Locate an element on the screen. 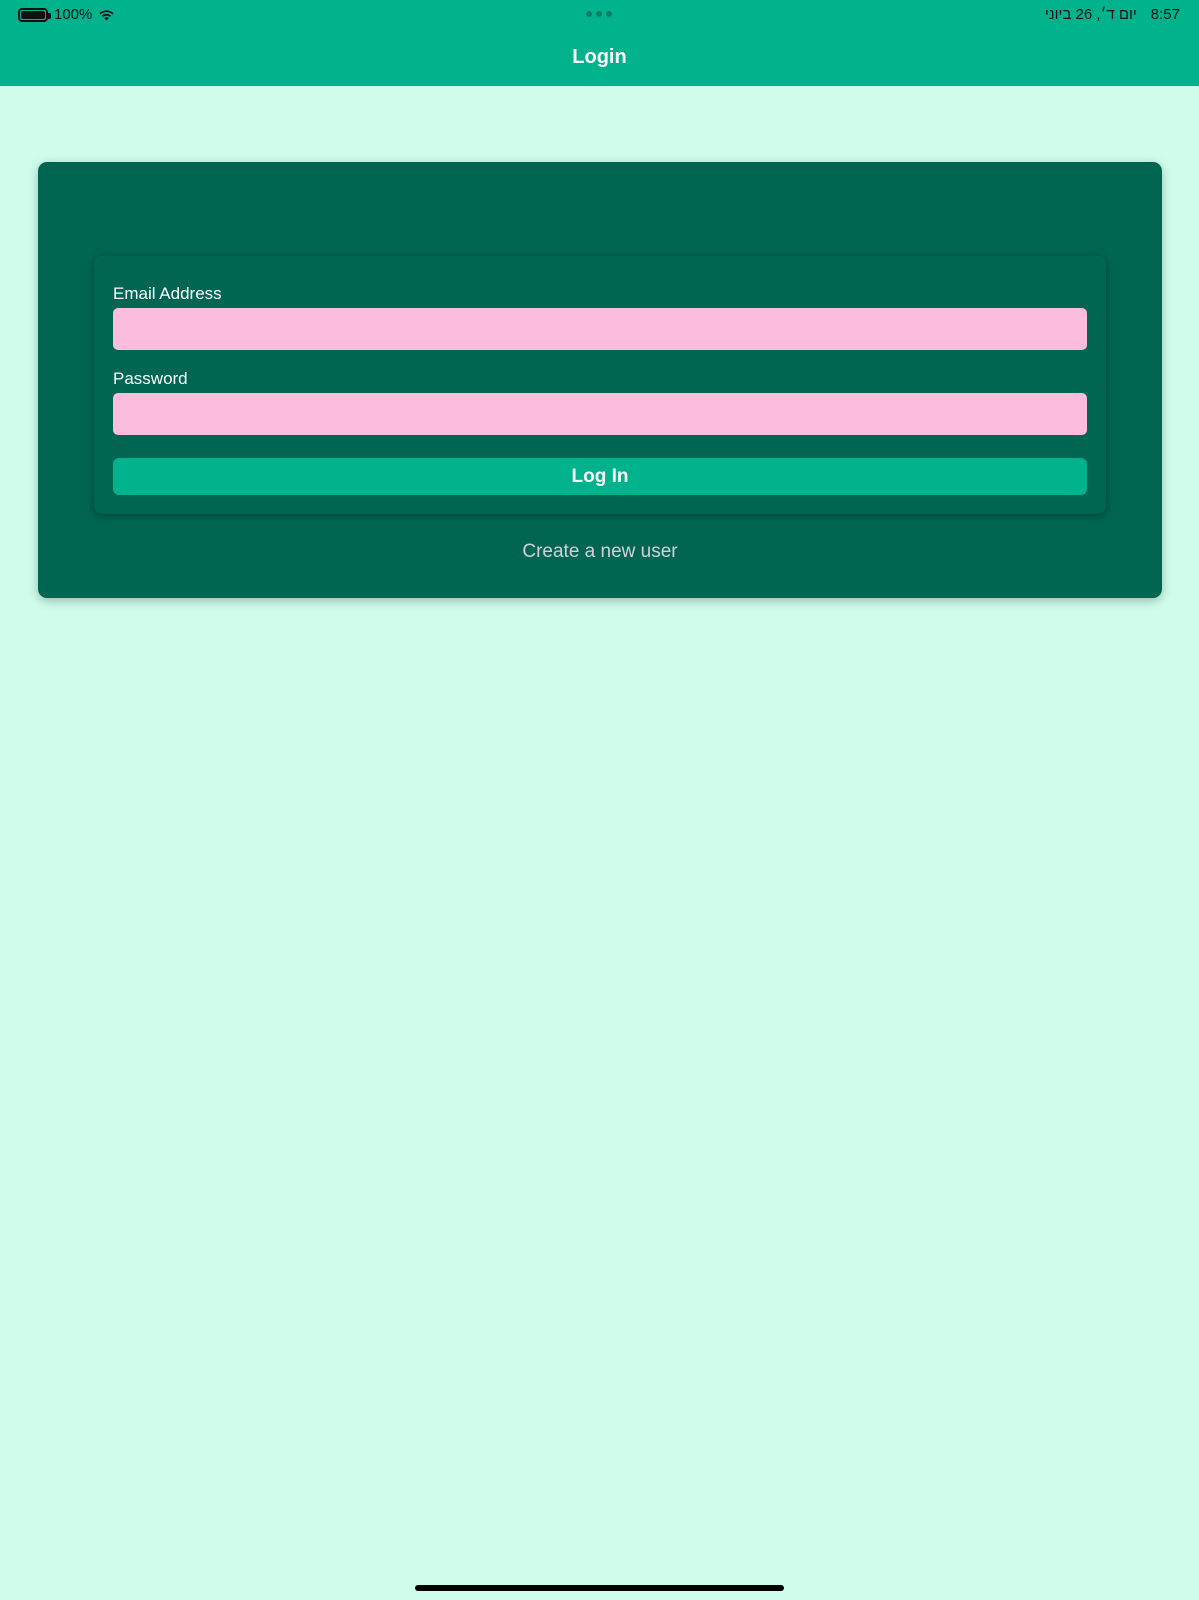 This screenshot has width=1199, height=1600. battery-percentage: 100% is located at coordinates (73, 14).